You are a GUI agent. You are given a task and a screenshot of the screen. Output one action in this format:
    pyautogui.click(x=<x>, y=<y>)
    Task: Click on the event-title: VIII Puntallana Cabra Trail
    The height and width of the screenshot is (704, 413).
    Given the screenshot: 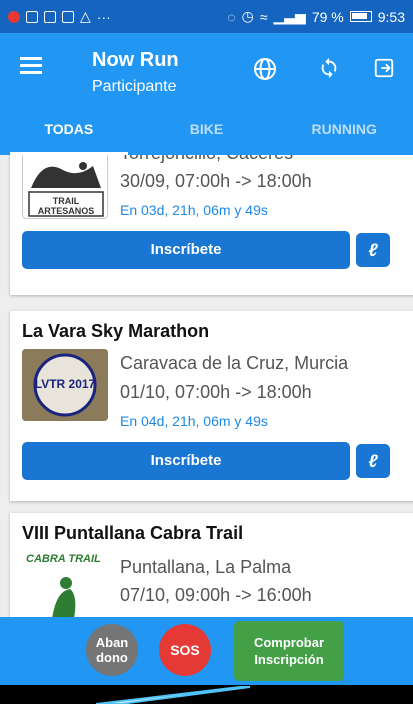 What is the action you would take?
    pyautogui.click(x=133, y=533)
    